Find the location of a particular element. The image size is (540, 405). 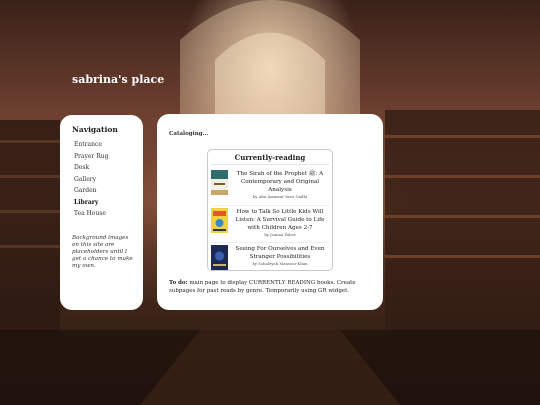

nav-heading: Navigation is located at coordinates (95, 129).